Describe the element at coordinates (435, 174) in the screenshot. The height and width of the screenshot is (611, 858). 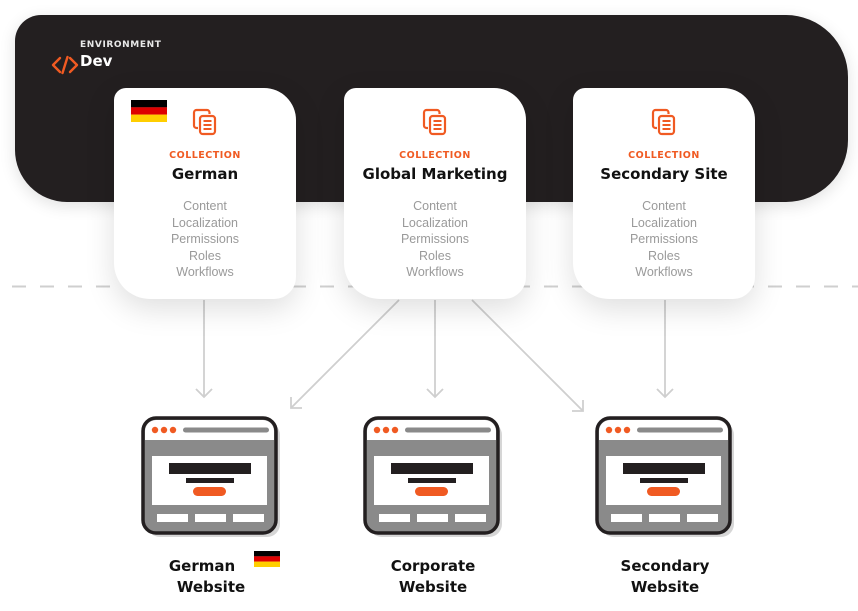
I see `card-title: Global Marketing` at that location.